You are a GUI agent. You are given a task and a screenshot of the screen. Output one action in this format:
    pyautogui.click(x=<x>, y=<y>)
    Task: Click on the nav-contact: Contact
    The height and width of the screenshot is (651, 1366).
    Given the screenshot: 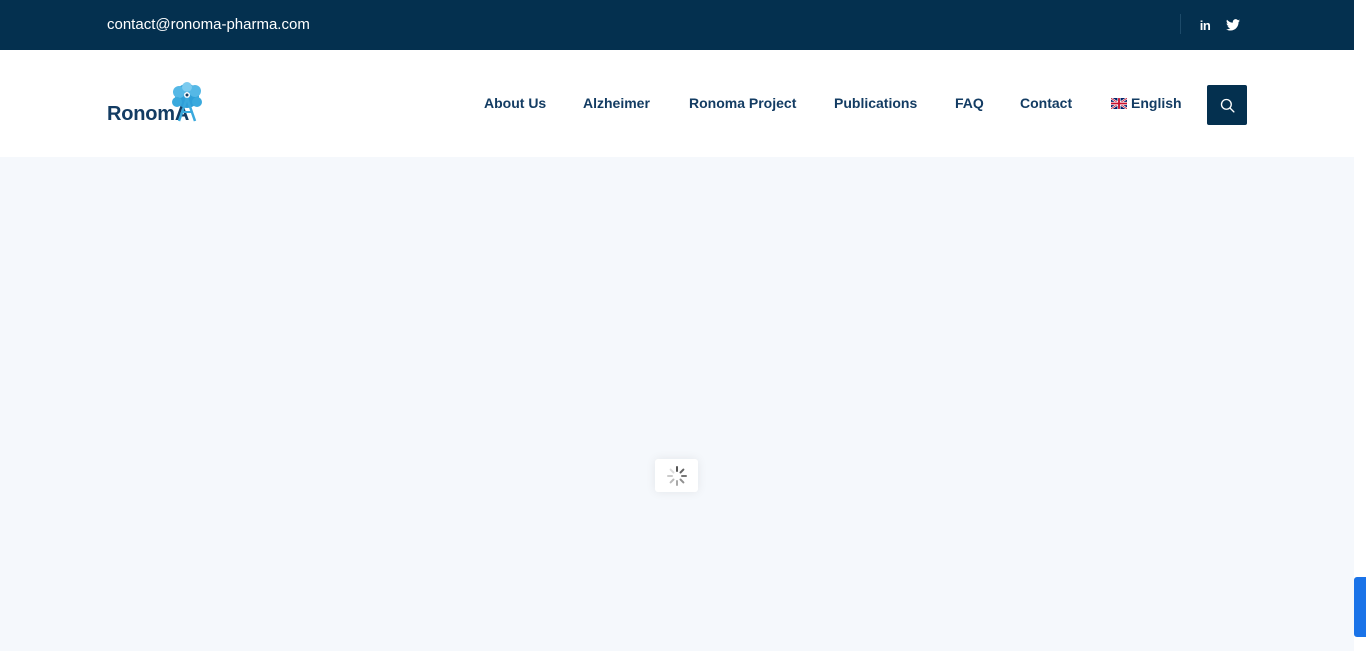 What is the action you would take?
    pyautogui.click(x=1046, y=103)
    